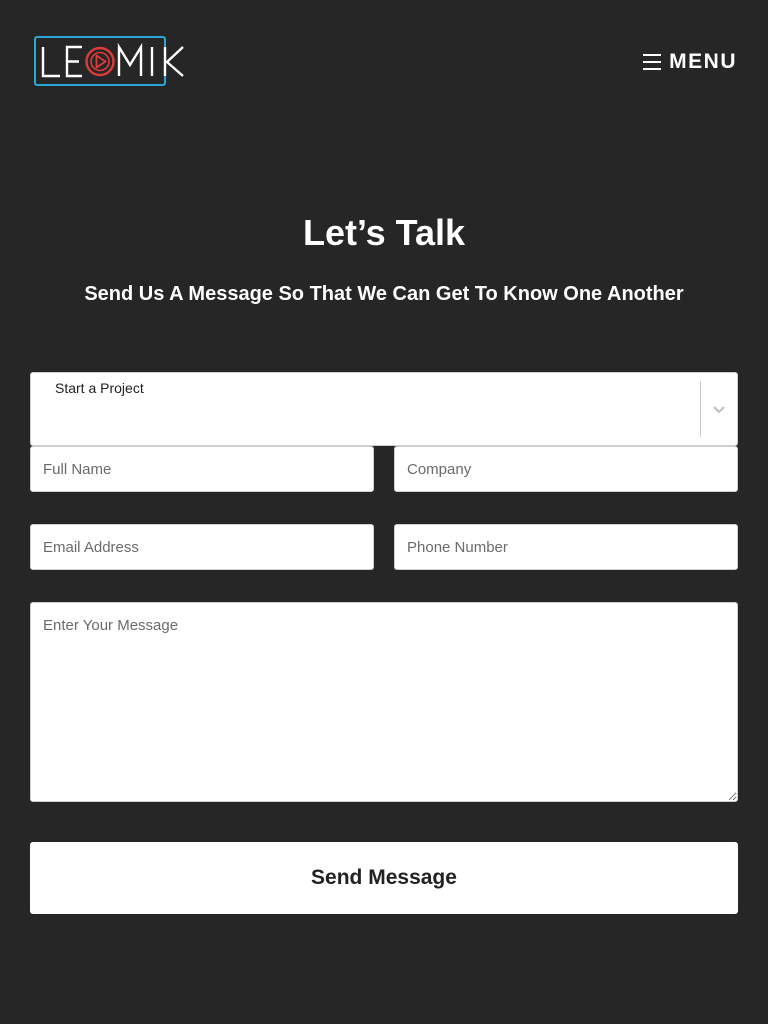  What do you see at coordinates (566, 469) in the screenshot?
I see `company-input` at bounding box center [566, 469].